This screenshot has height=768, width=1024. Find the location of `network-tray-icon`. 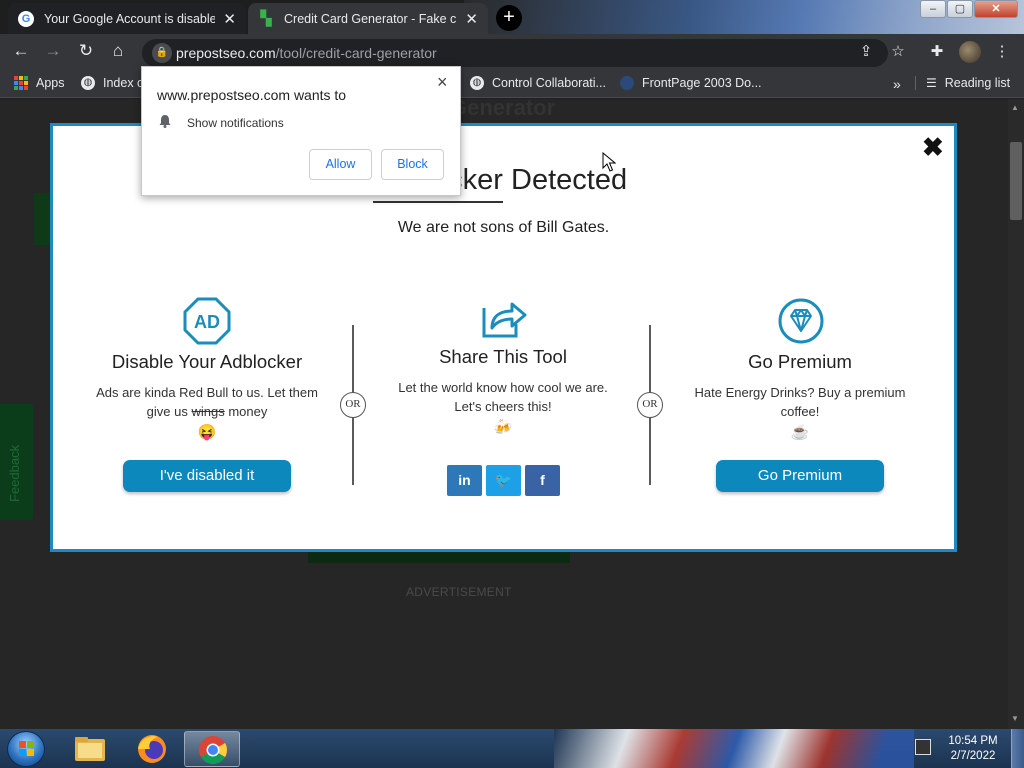

network-tray-icon is located at coordinates (923, 747).